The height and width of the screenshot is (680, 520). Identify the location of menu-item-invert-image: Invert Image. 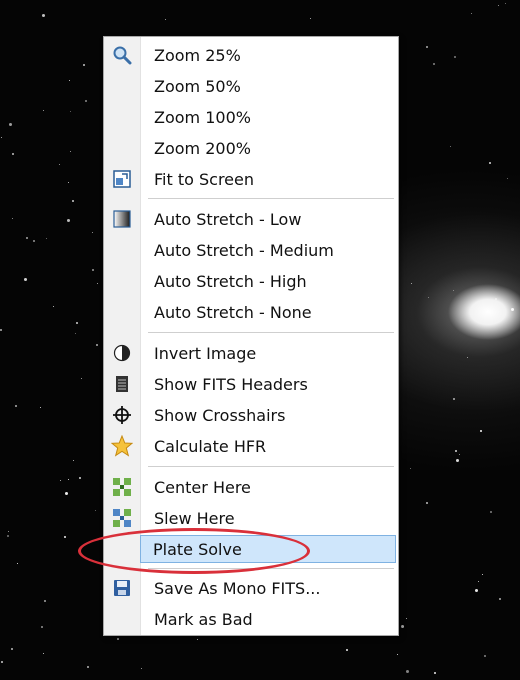
(251, 353).